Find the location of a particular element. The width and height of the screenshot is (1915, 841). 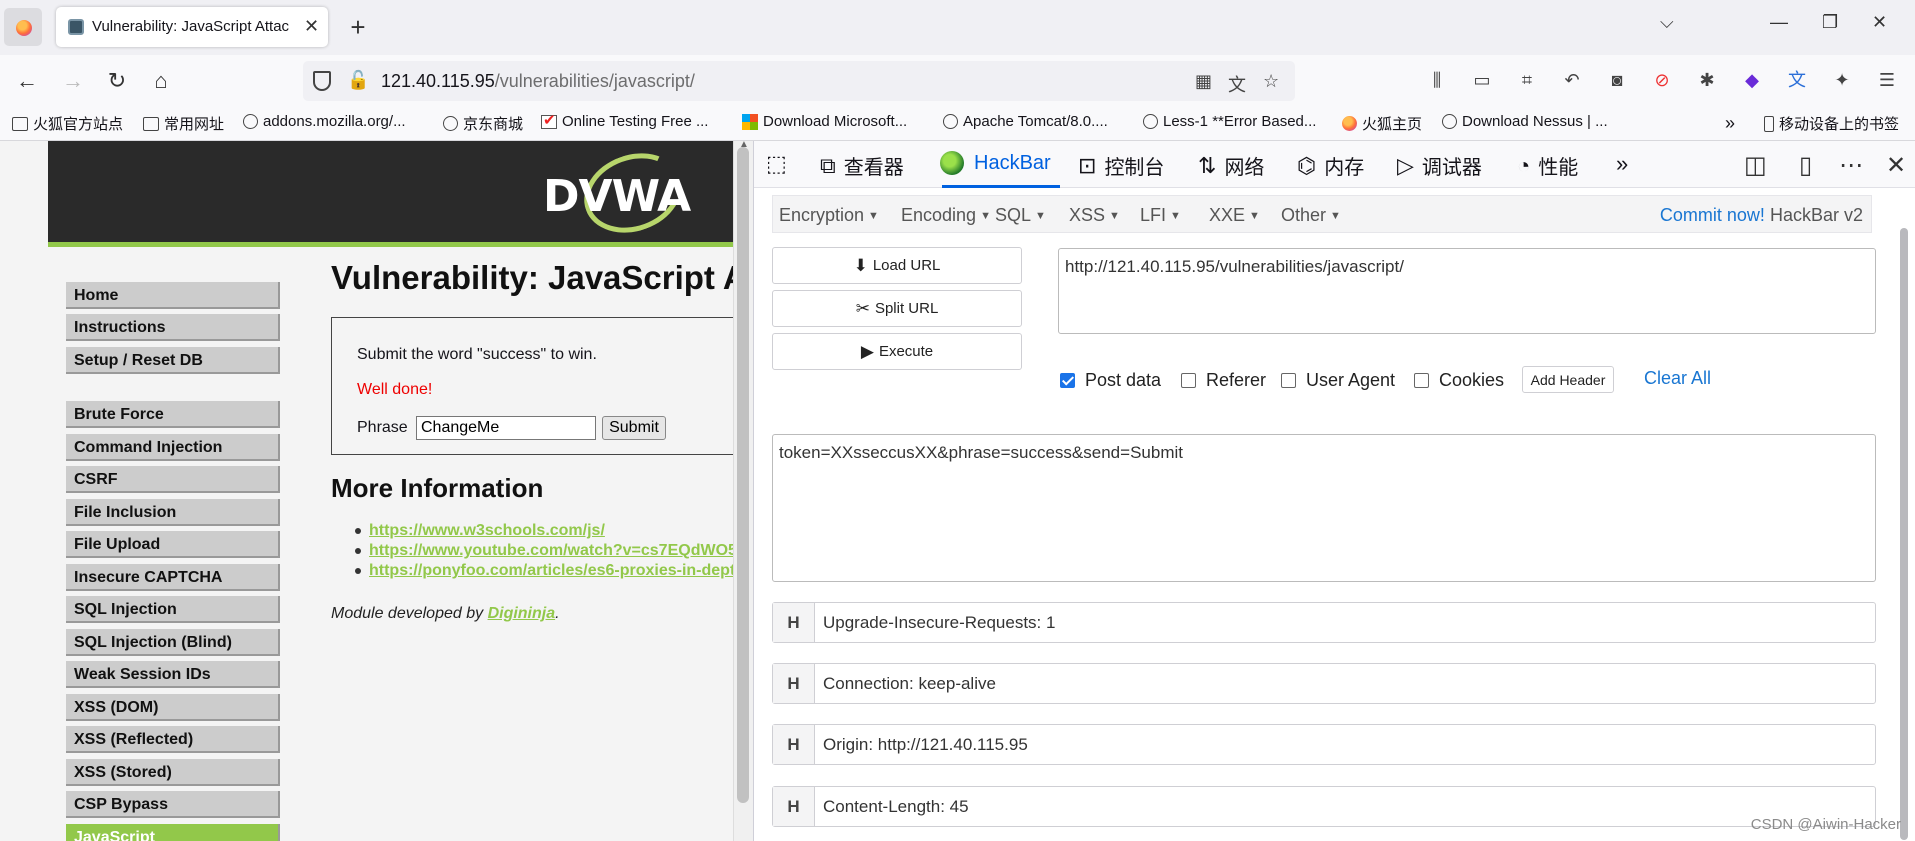

header-value: Content-Length: 45 is located at coordinates (896, 807).